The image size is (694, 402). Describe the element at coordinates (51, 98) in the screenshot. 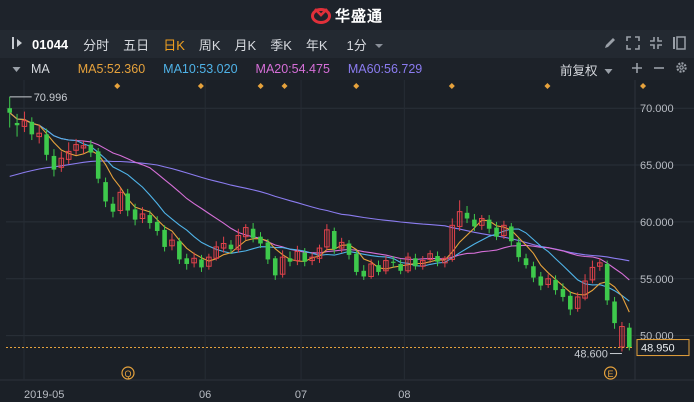

I see `max-price-label: 70.996` at that location.